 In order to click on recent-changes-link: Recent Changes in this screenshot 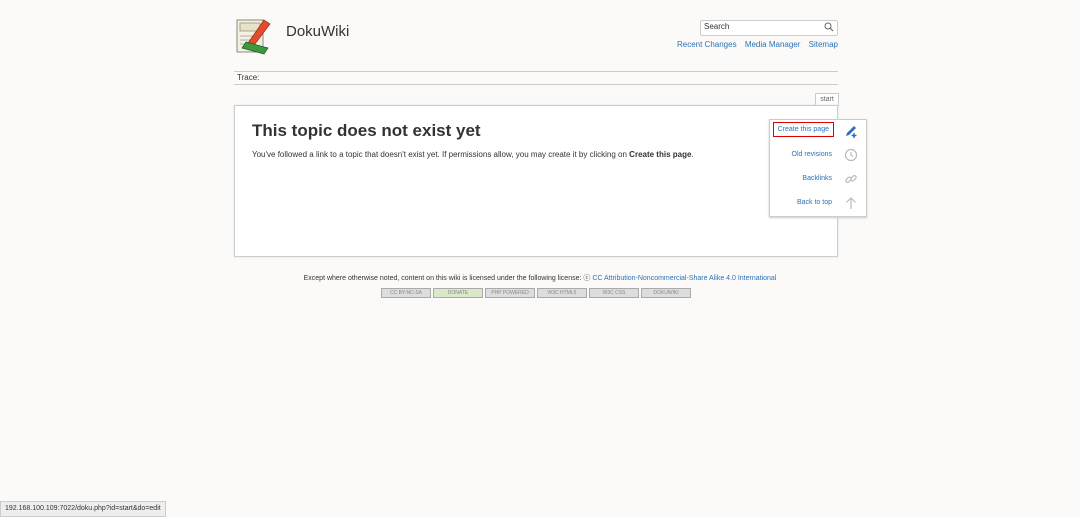, I will do `click(707, 44)`.